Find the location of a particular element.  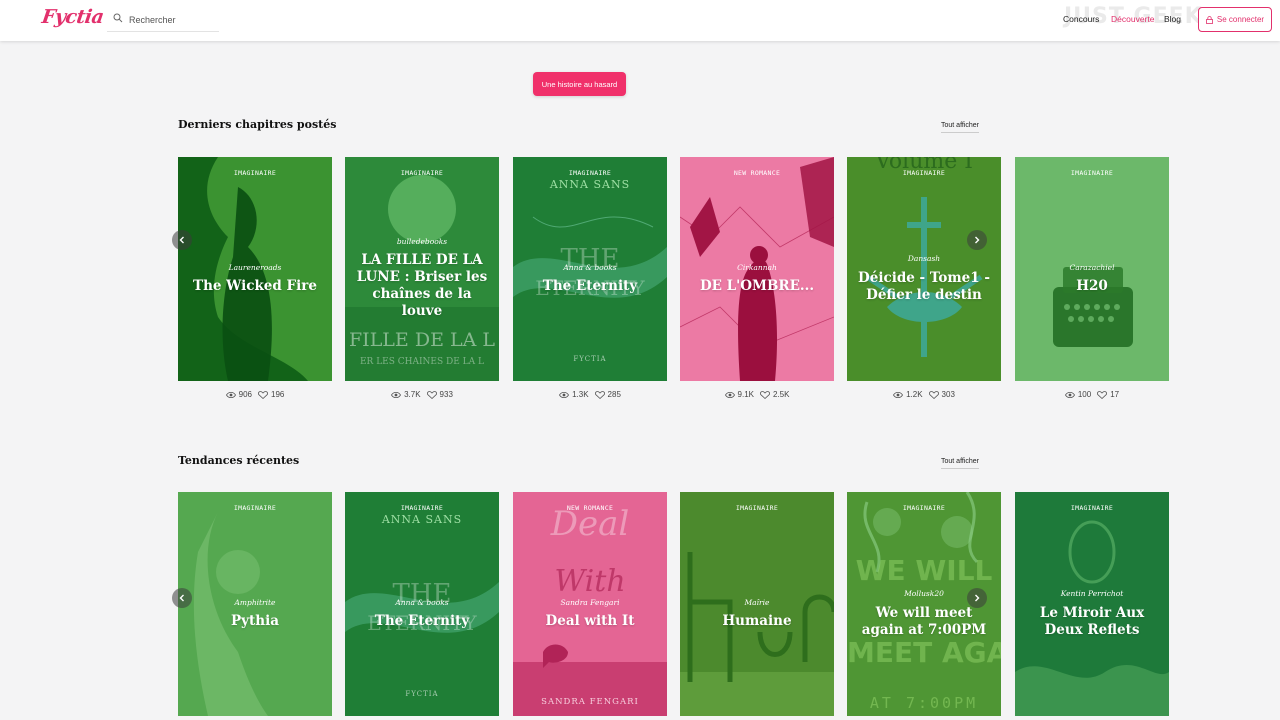

story-stats: 100 17 is located at coordinates (1092, 394).